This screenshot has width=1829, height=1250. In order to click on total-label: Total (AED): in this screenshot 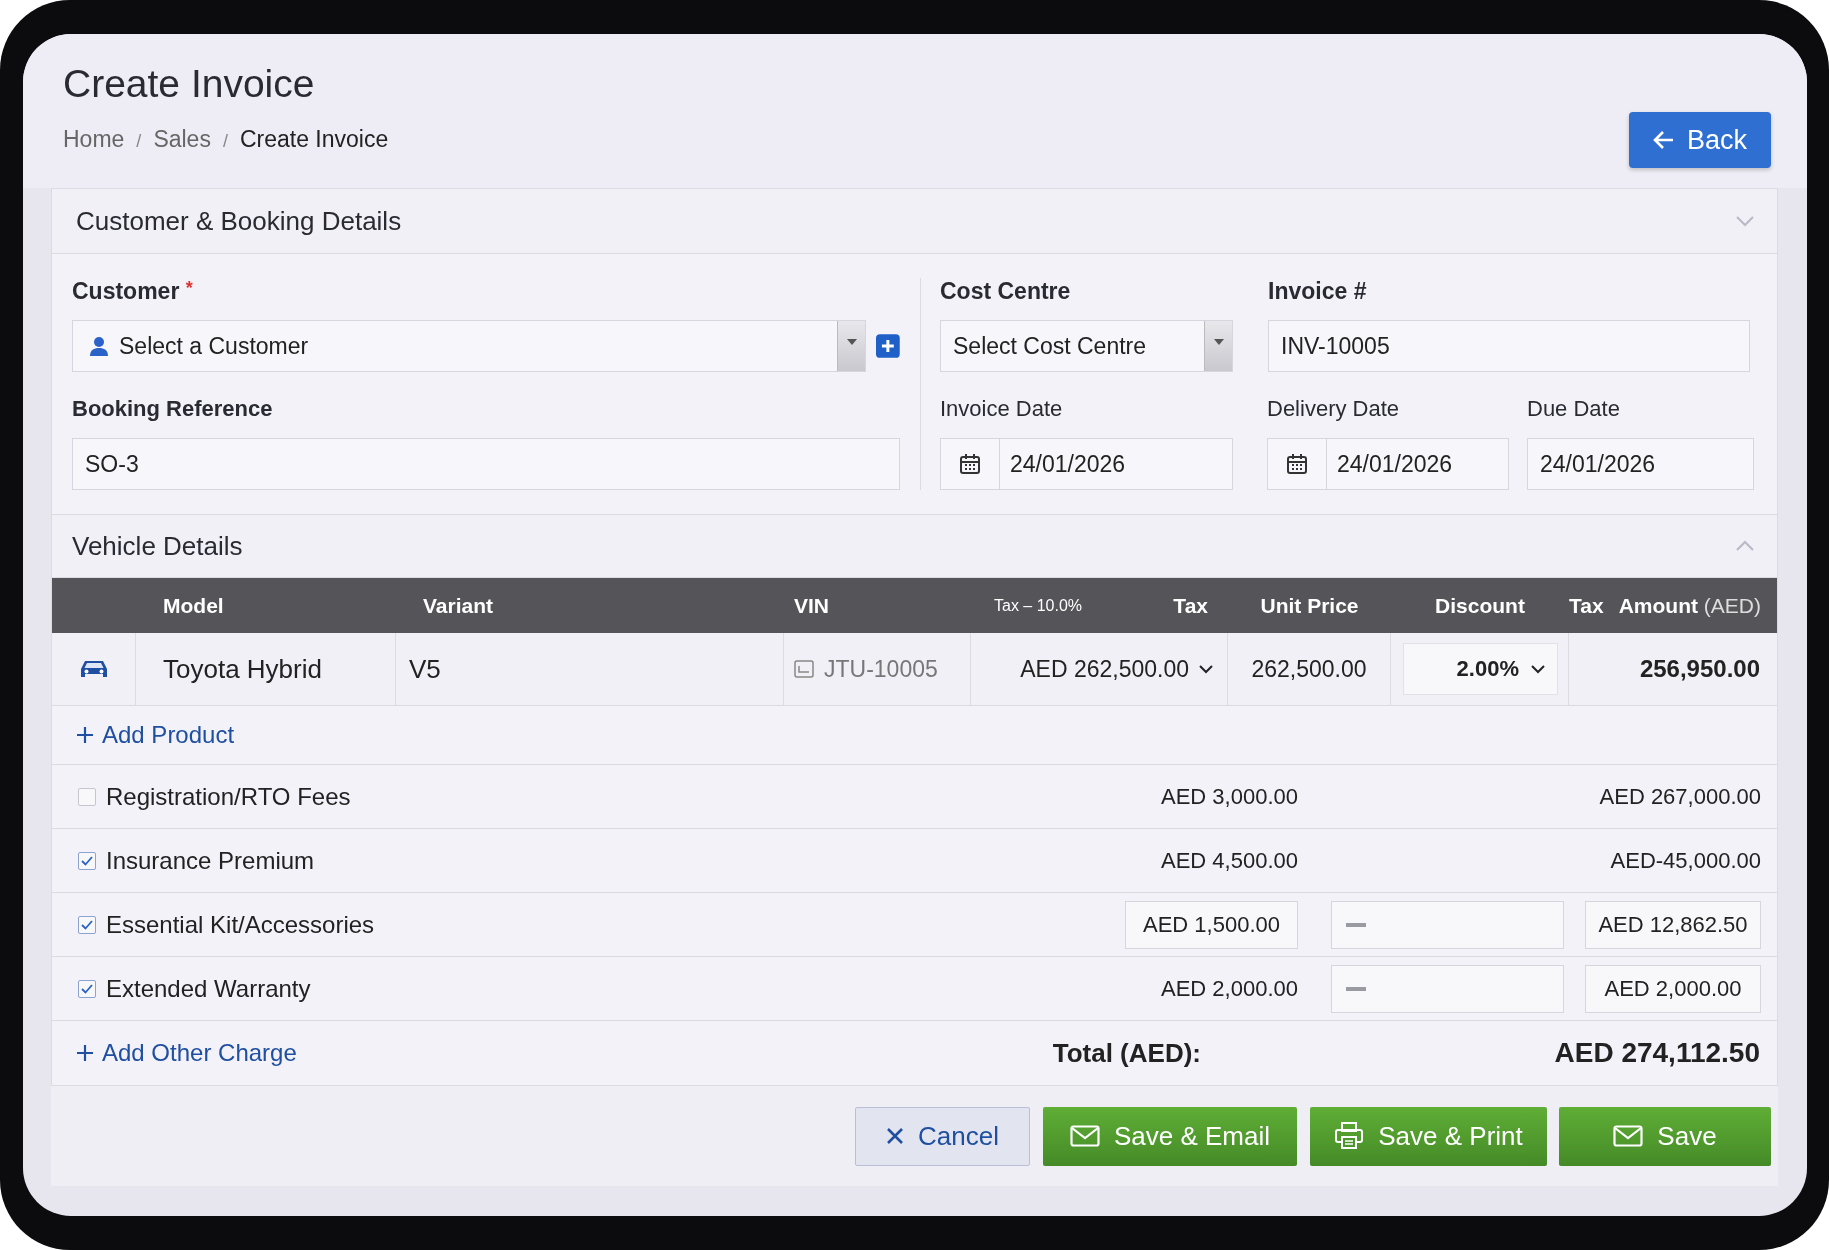, I will do `click(1126, 1053)`.